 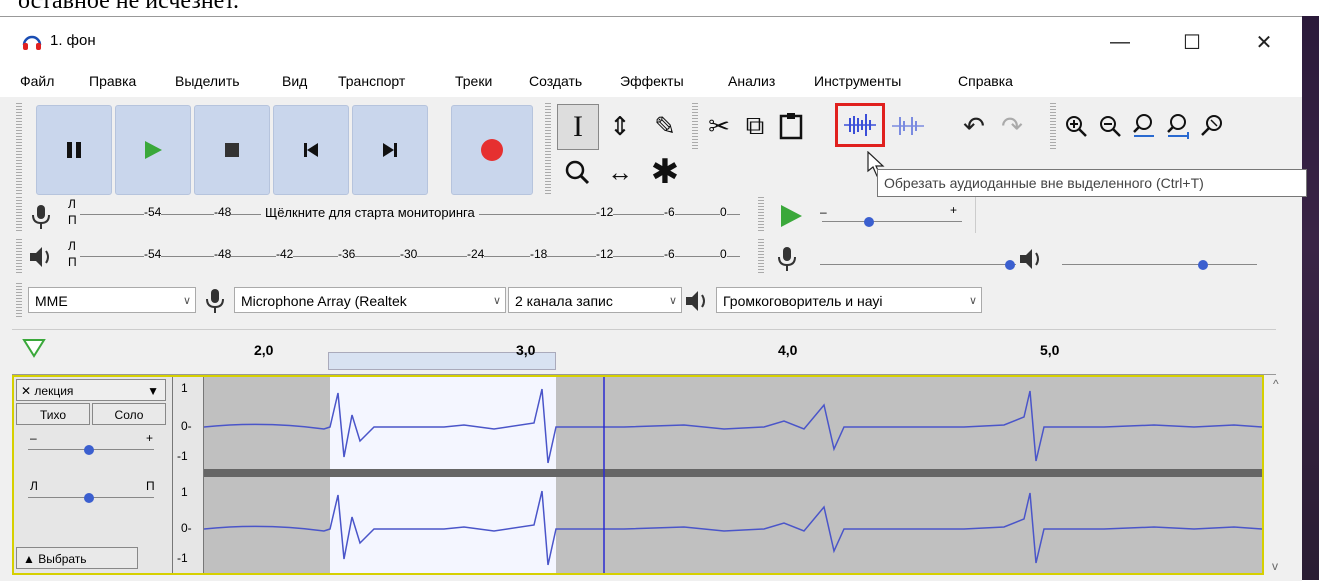 What do you see at coordinates (695, 301) in the screenshot?
I see `output-device-speaker-icon` at bounding box center [695, 301].